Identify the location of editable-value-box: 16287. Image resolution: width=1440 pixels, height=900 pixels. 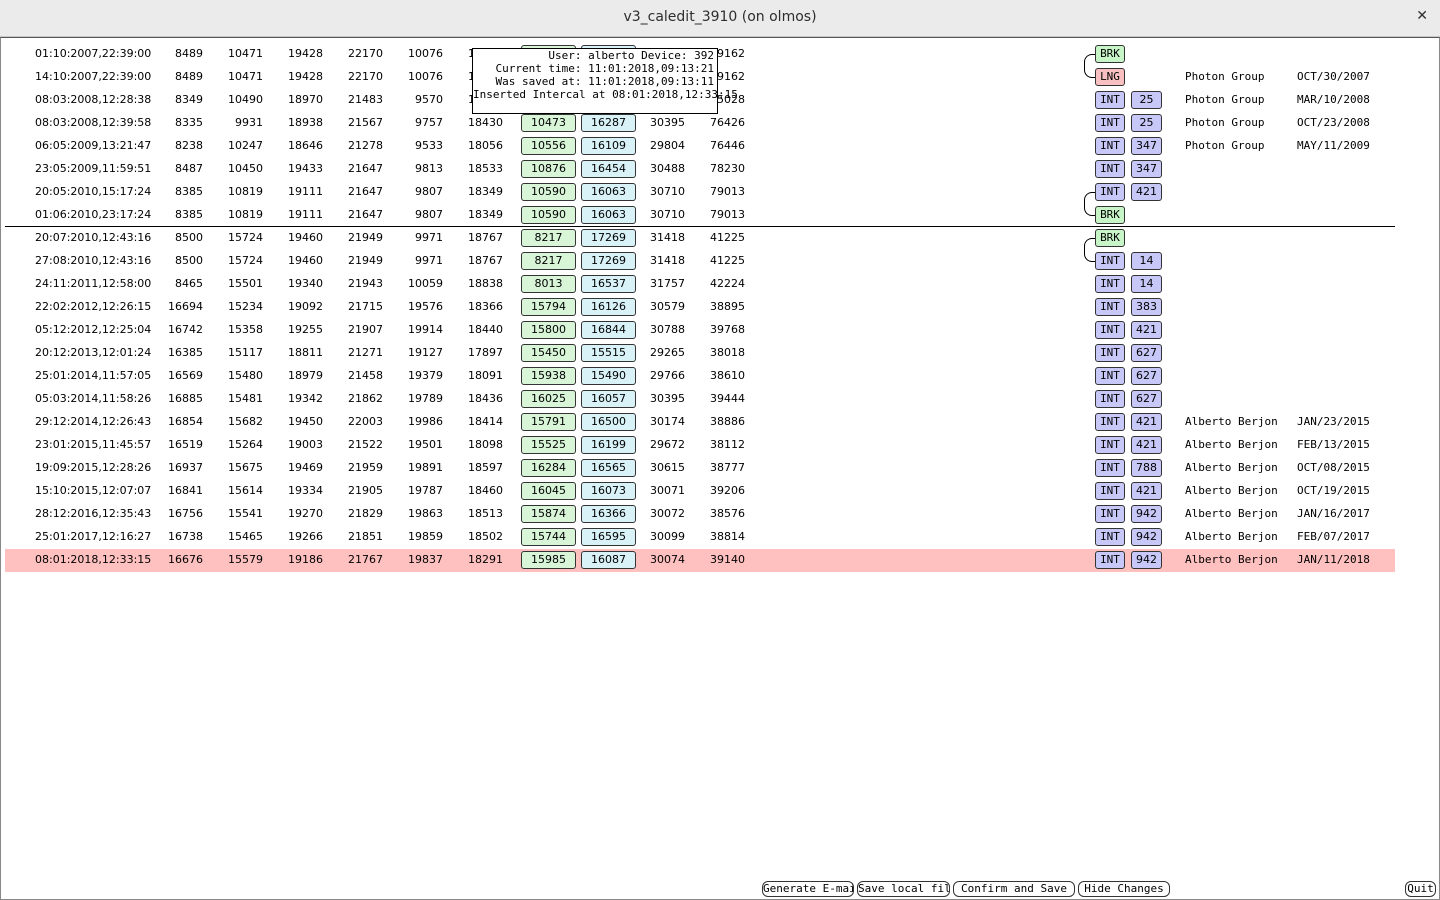
(608, 123).